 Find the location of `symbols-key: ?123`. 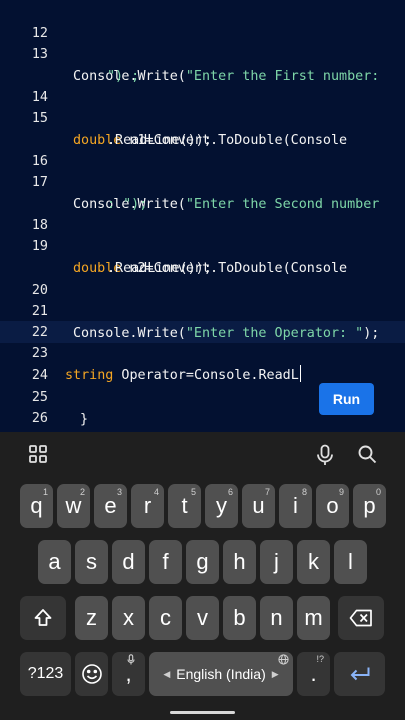

symbols-key: ?123 is located at coordinates (45, 674).